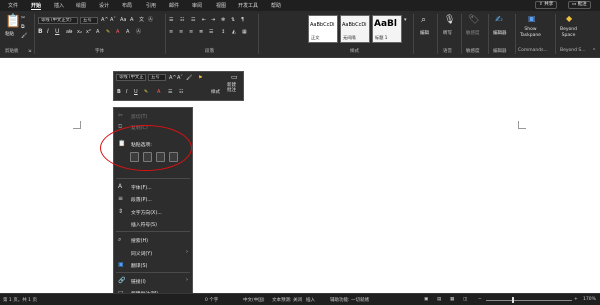 The height and width of the screenshot is (305, 600). Describe the element at coordinates (546, 5) in the screenshot. I see `share-button: ⇪ 共享` at that location.